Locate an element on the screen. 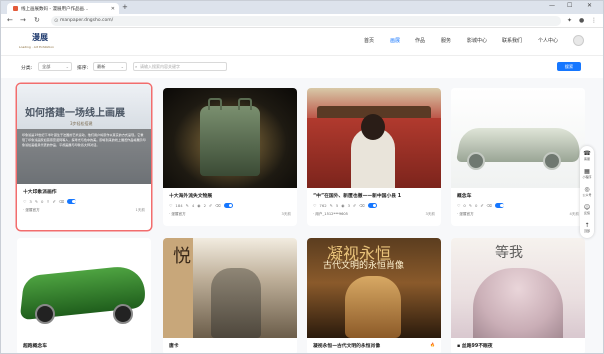 The width and height of the screenshot is (604, 354). card-title: 唐卡 is located at coordinates (174, 345).